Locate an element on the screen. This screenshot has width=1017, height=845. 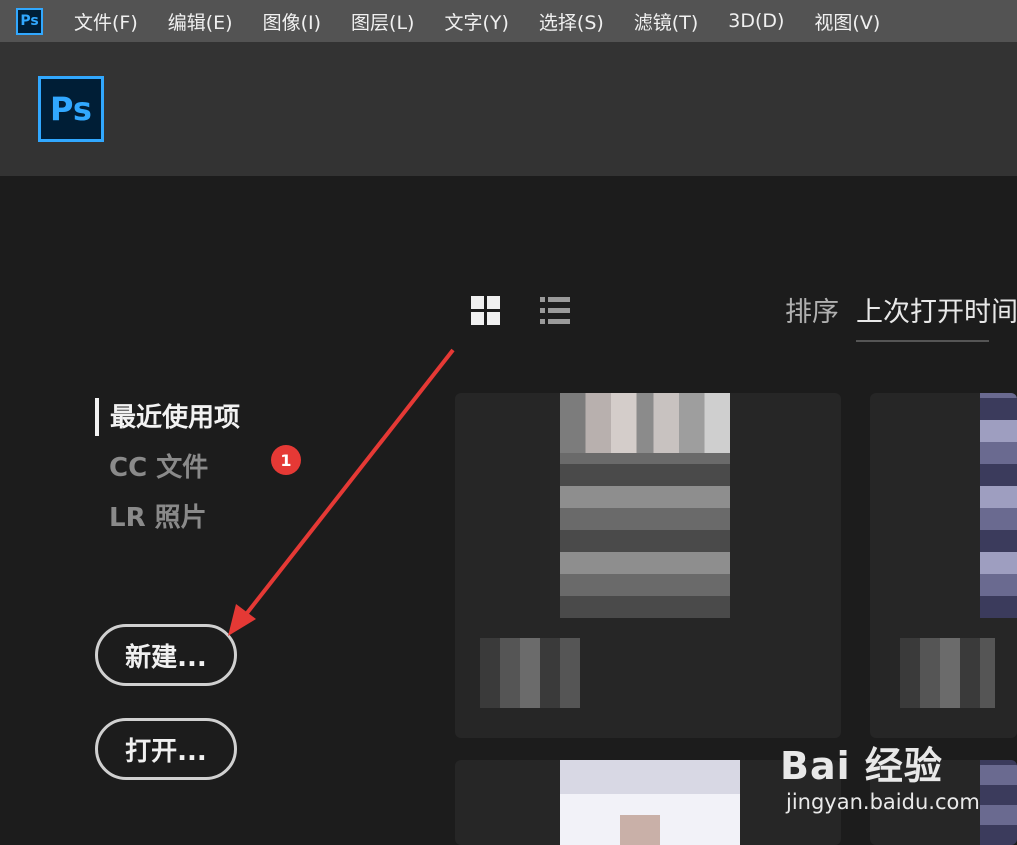
baidu-watermark: Bai 经验 jingyan.baidu.com is located at coordinates (880, 774).